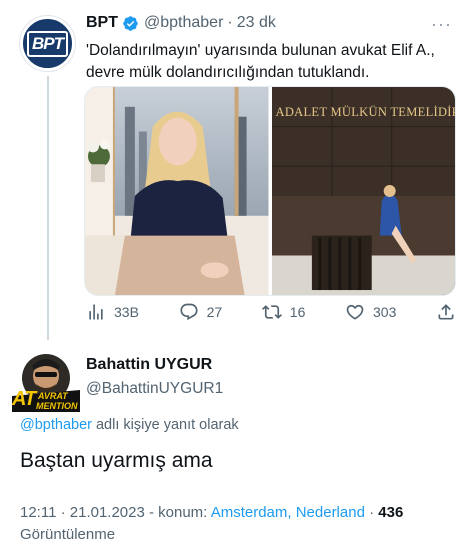  Describe the element at coordinates (288, 512) in the screenshot. I see `location-link: Amsterdam, Nederland` at that location.